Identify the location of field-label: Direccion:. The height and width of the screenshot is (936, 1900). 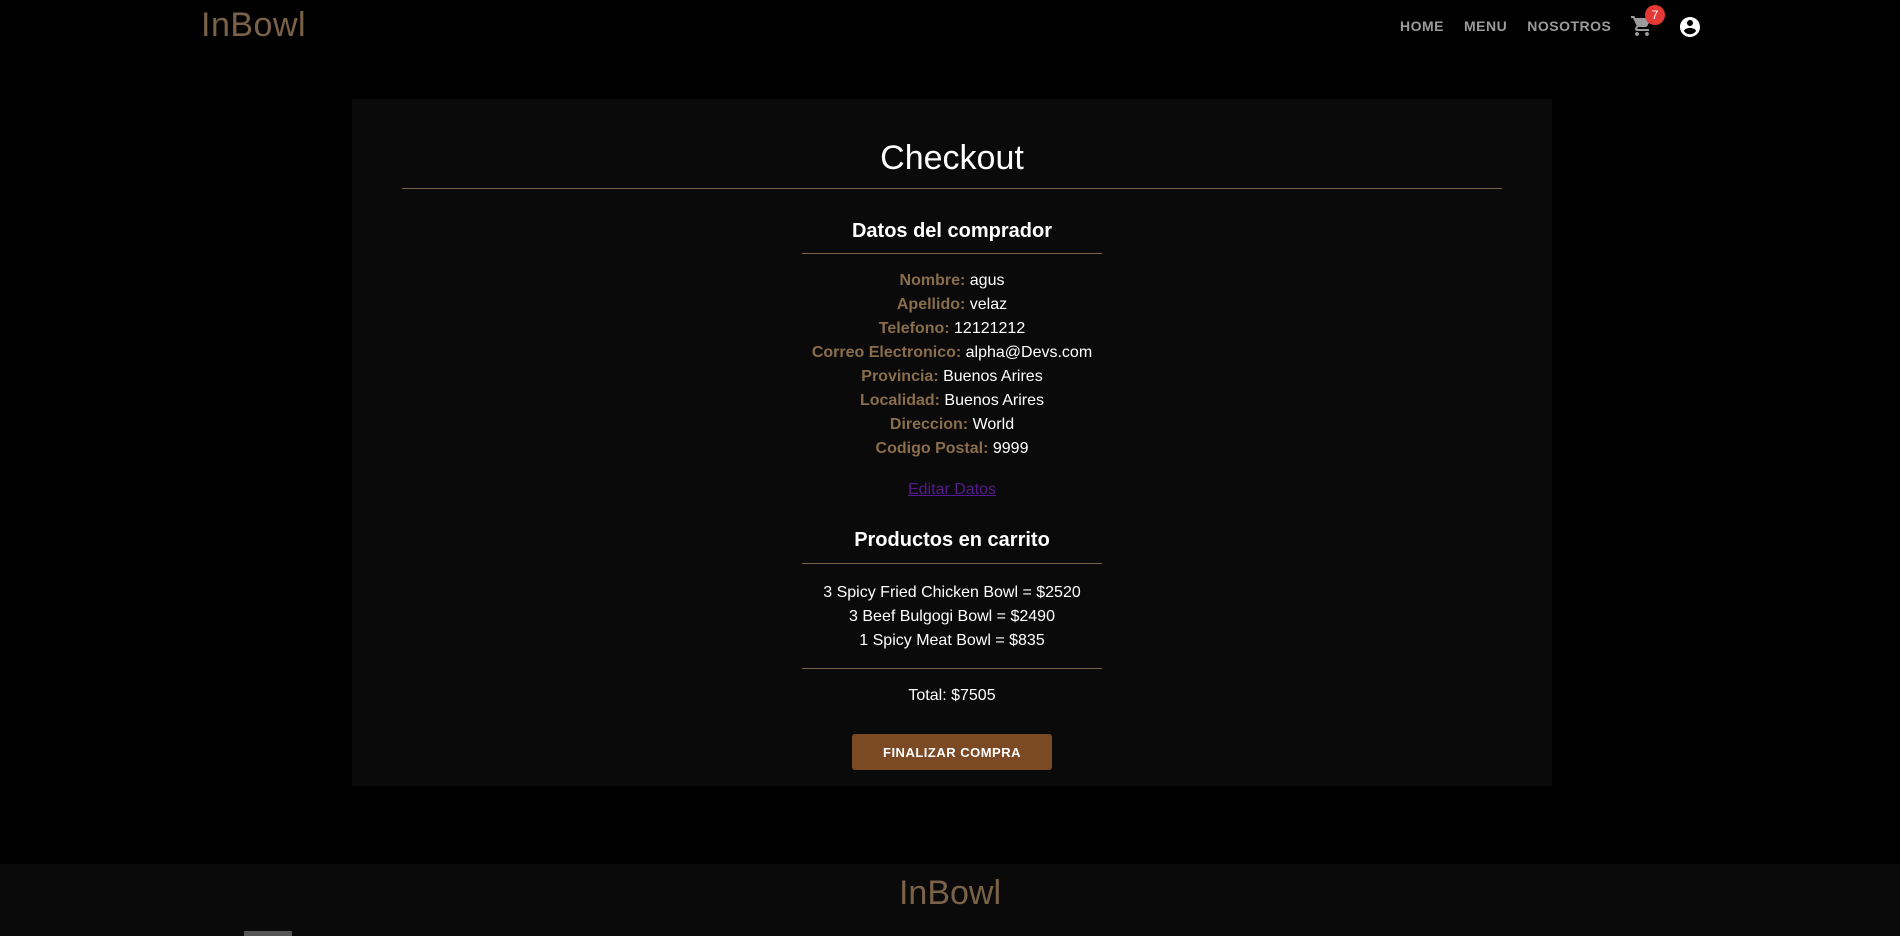
(929, 424).